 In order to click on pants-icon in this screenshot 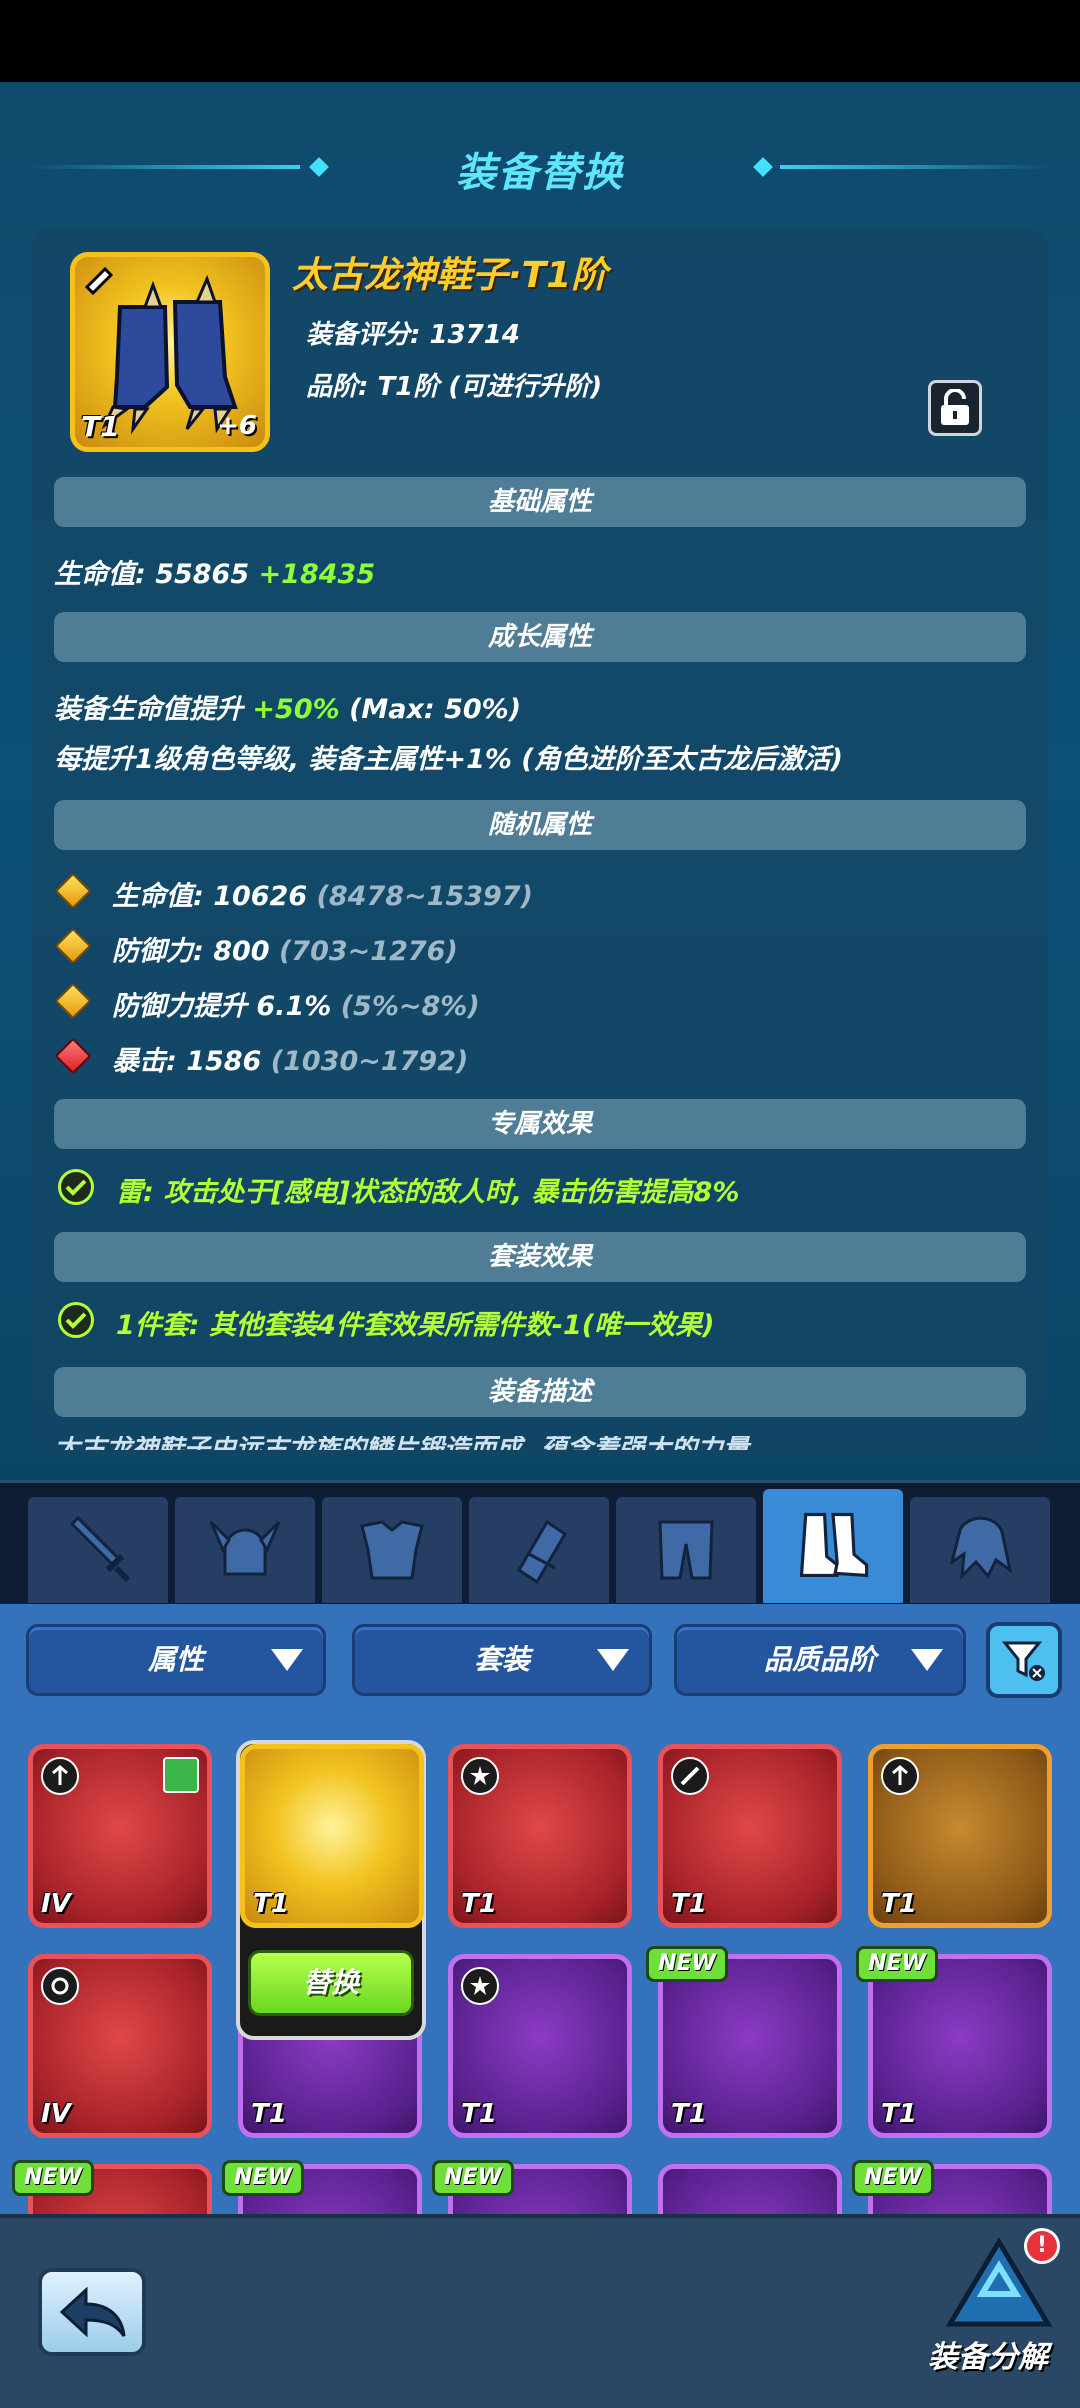, I will do `click(686, 1550)`.